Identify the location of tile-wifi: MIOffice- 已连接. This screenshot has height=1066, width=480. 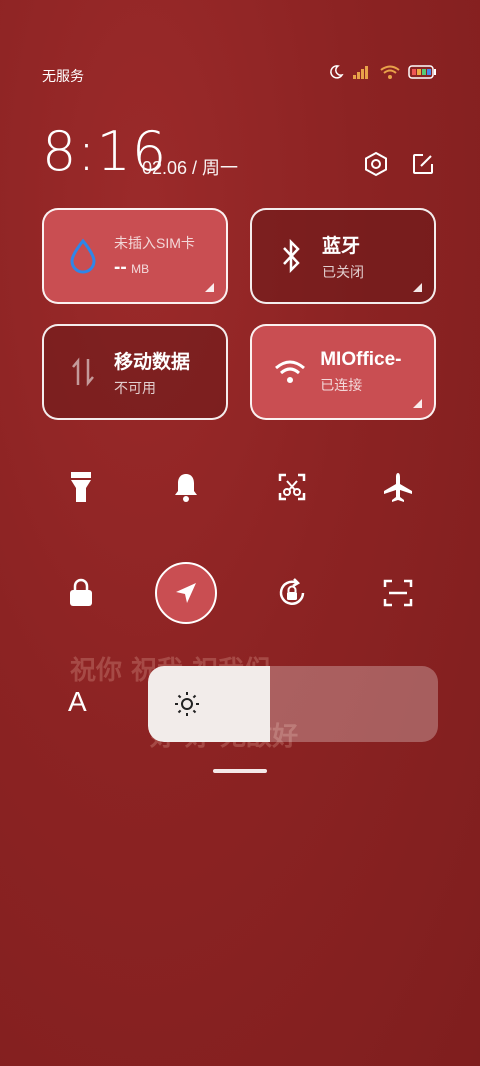
(343, 372).